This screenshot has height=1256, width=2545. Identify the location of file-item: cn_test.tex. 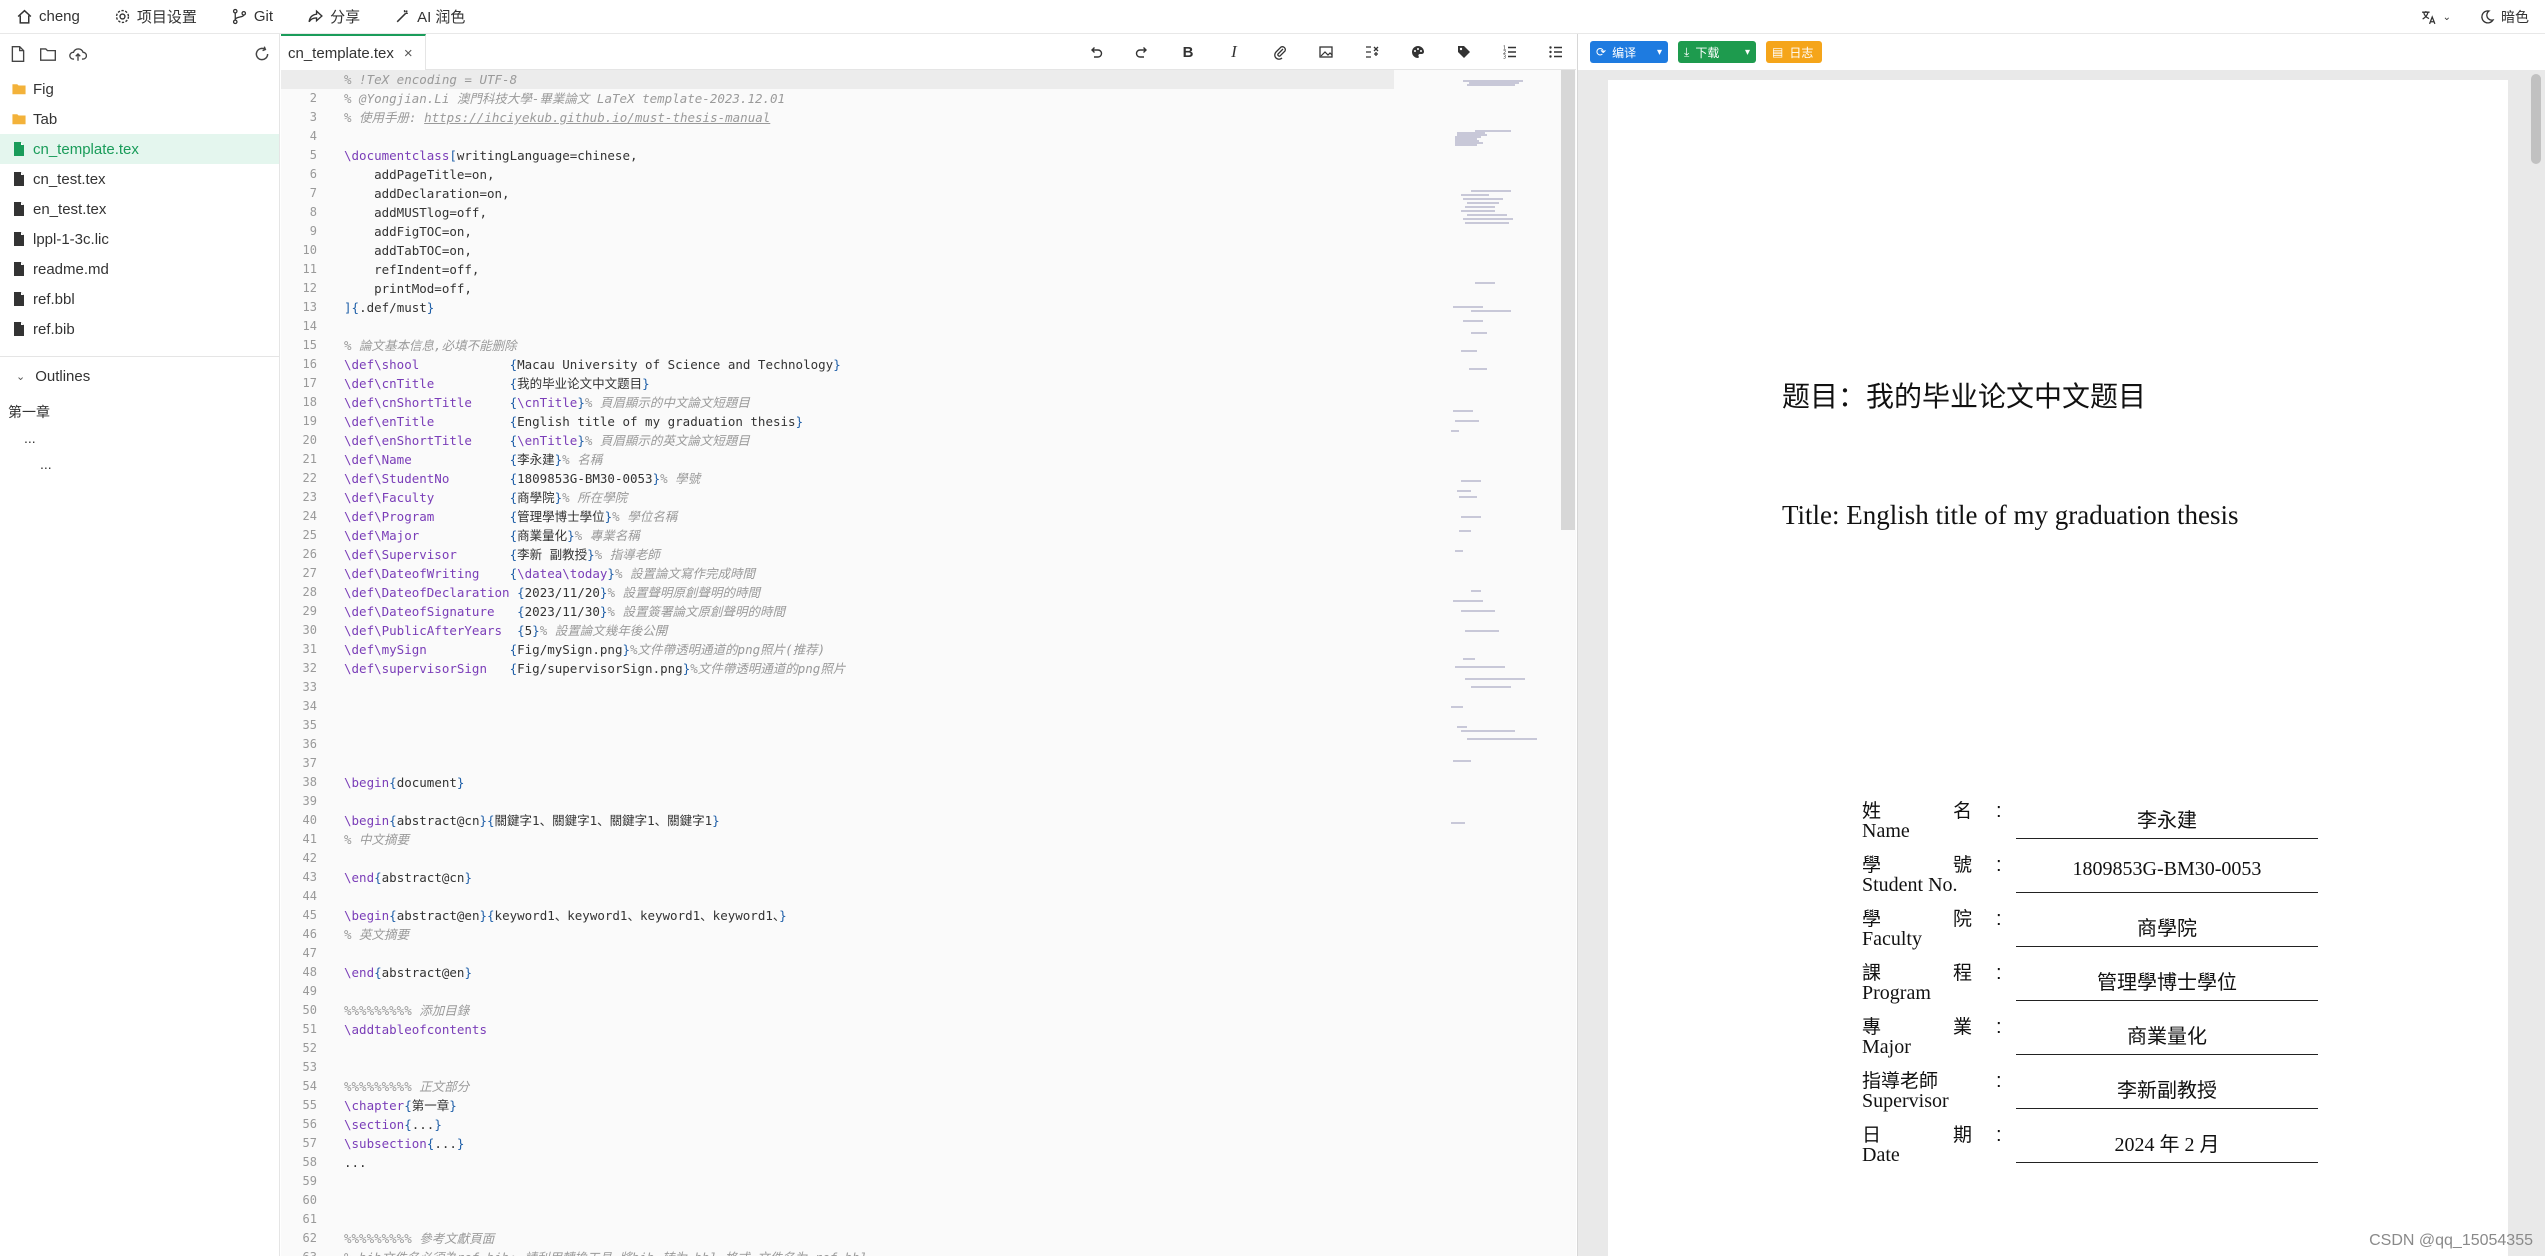
(139, 179).